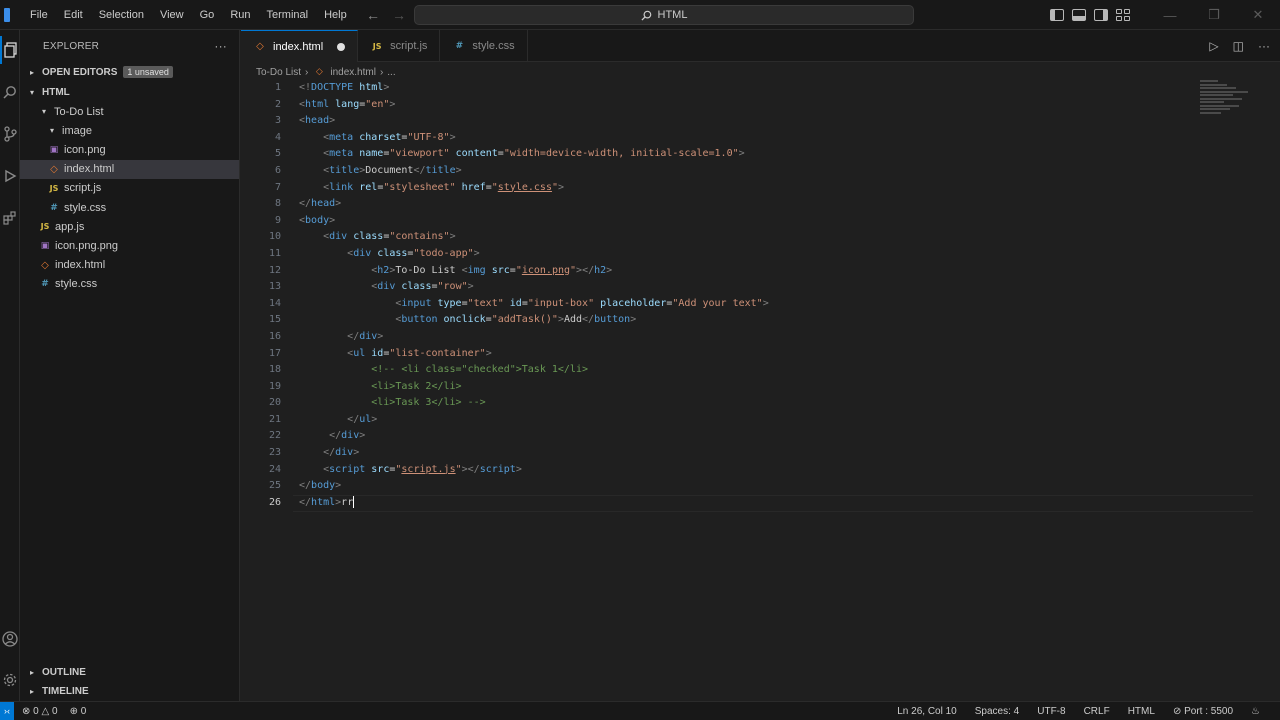 The image size is (1280, 720). What do you see at coordinates (240, 15) in the screenshot?
I see `menu-run: Run` at bounding box center [240, 15].